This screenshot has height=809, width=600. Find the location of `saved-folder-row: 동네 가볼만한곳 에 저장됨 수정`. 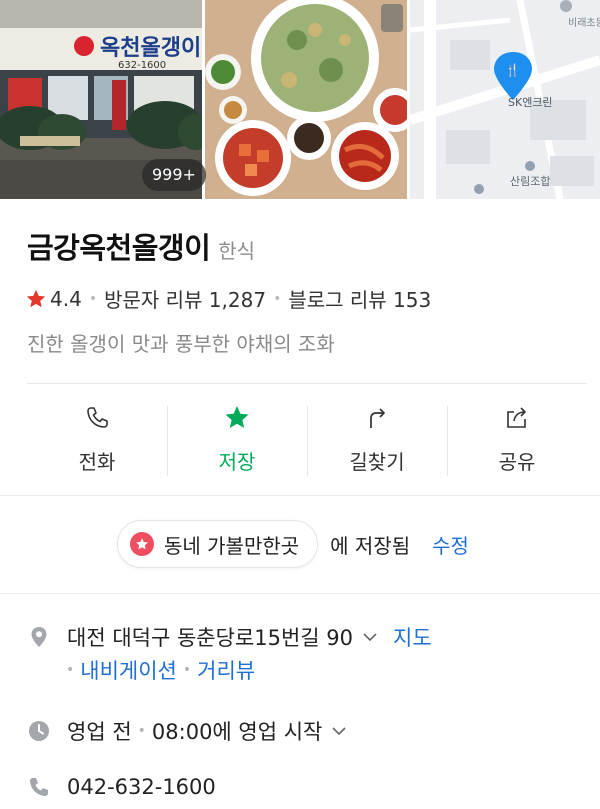

saved-folder-row: 동네 가볼만한곳 에 저장됨 수정 is located at coordinates (293, 544).